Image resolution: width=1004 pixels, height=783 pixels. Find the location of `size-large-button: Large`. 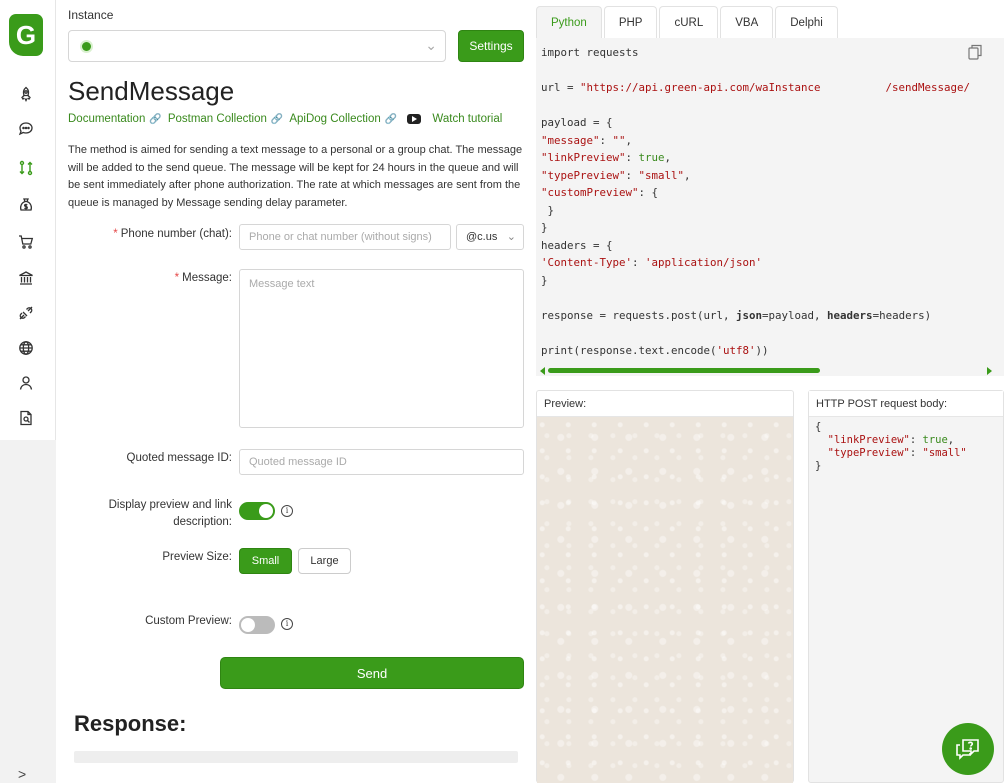

size-large-button: Large is located at coordinates (324, 561).